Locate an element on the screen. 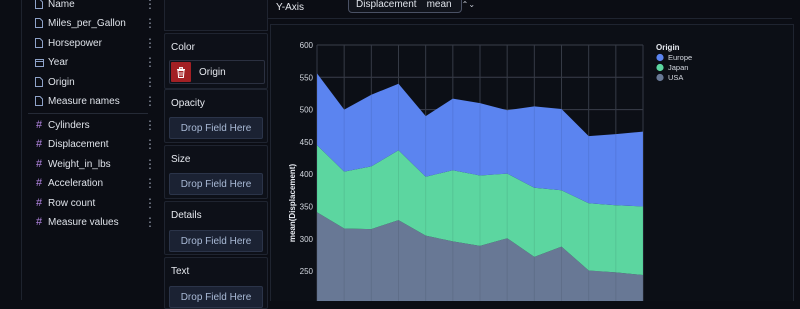 The width and height of the screenshot is (800, 309). opacity-encoding-title: Opacity is located at coordinates (188, 103).